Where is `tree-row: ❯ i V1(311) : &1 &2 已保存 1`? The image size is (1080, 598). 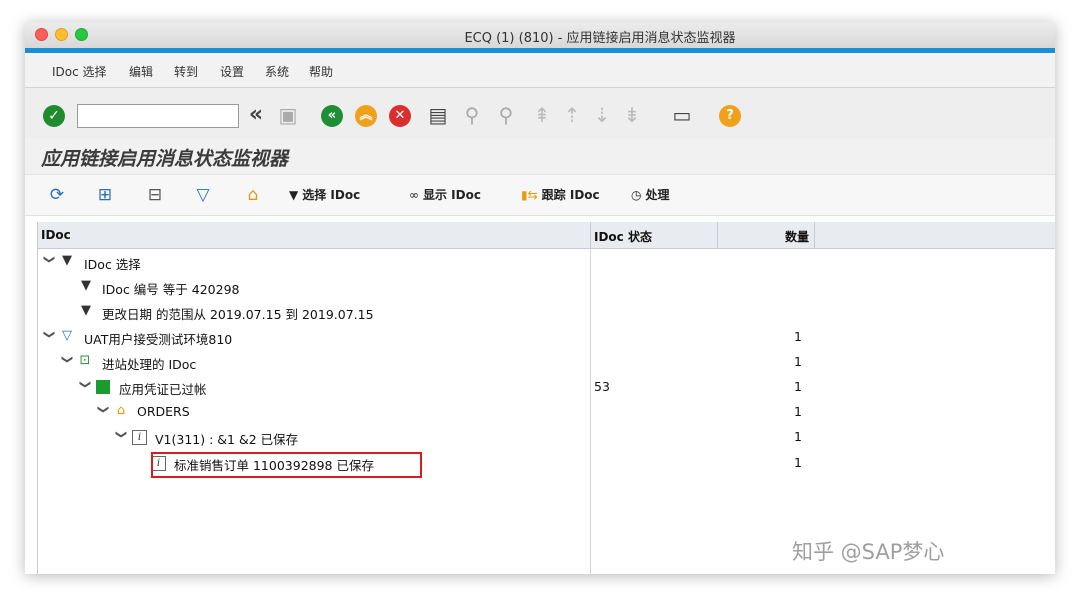 tree-row: ❯ i V1(311) : &1 &2 已保存 1 is located at coordinates (546, 436).